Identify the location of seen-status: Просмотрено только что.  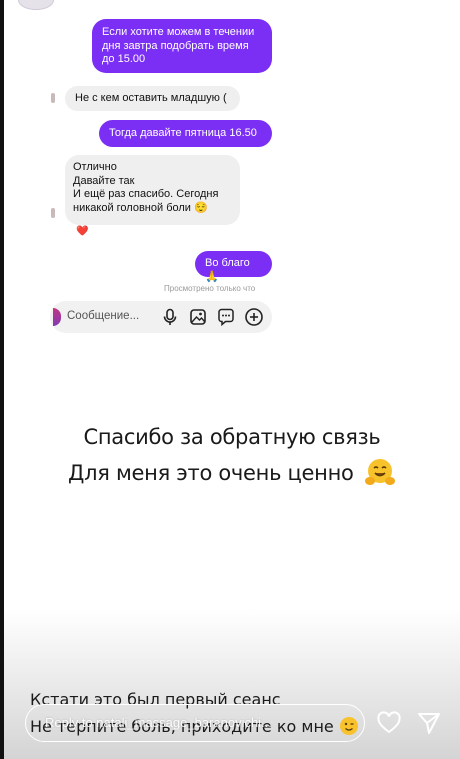
(210, 288).